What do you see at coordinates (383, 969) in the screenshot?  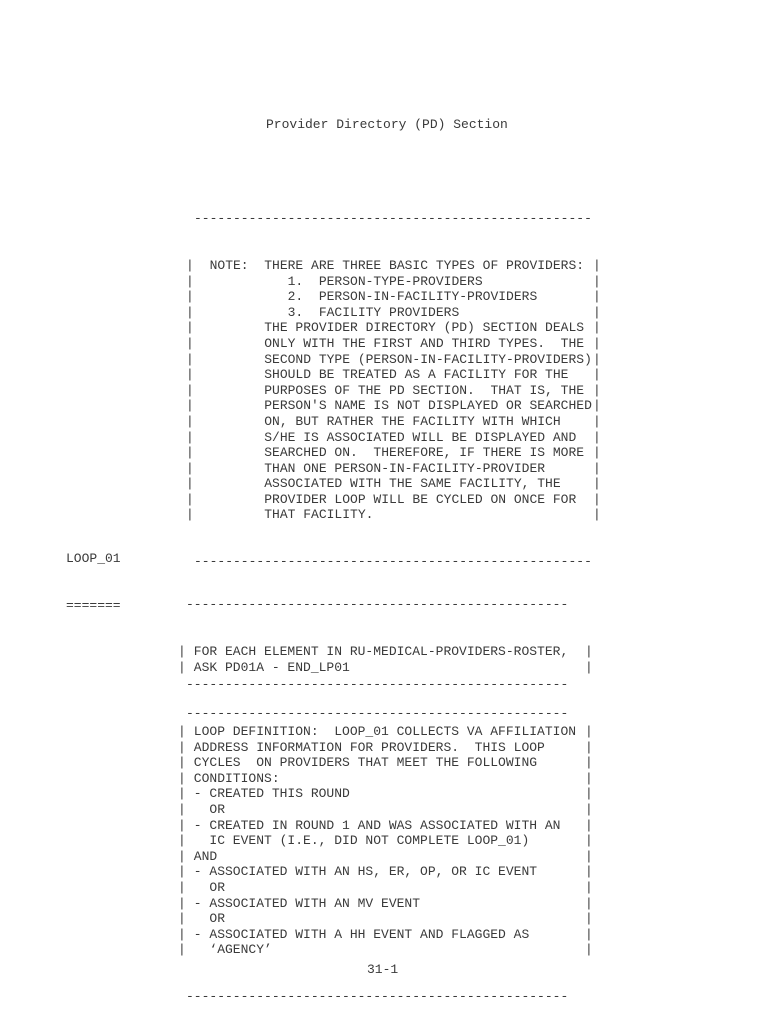 I see `page-number: 31-1` at bounding box center [383, 969].